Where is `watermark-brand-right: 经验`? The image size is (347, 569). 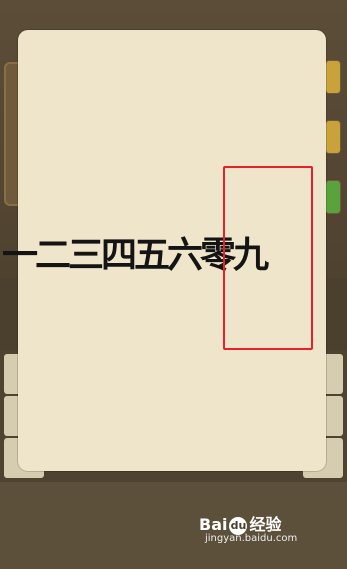
watermark-brand-right: 经验 is located at coordinates (265, 524).